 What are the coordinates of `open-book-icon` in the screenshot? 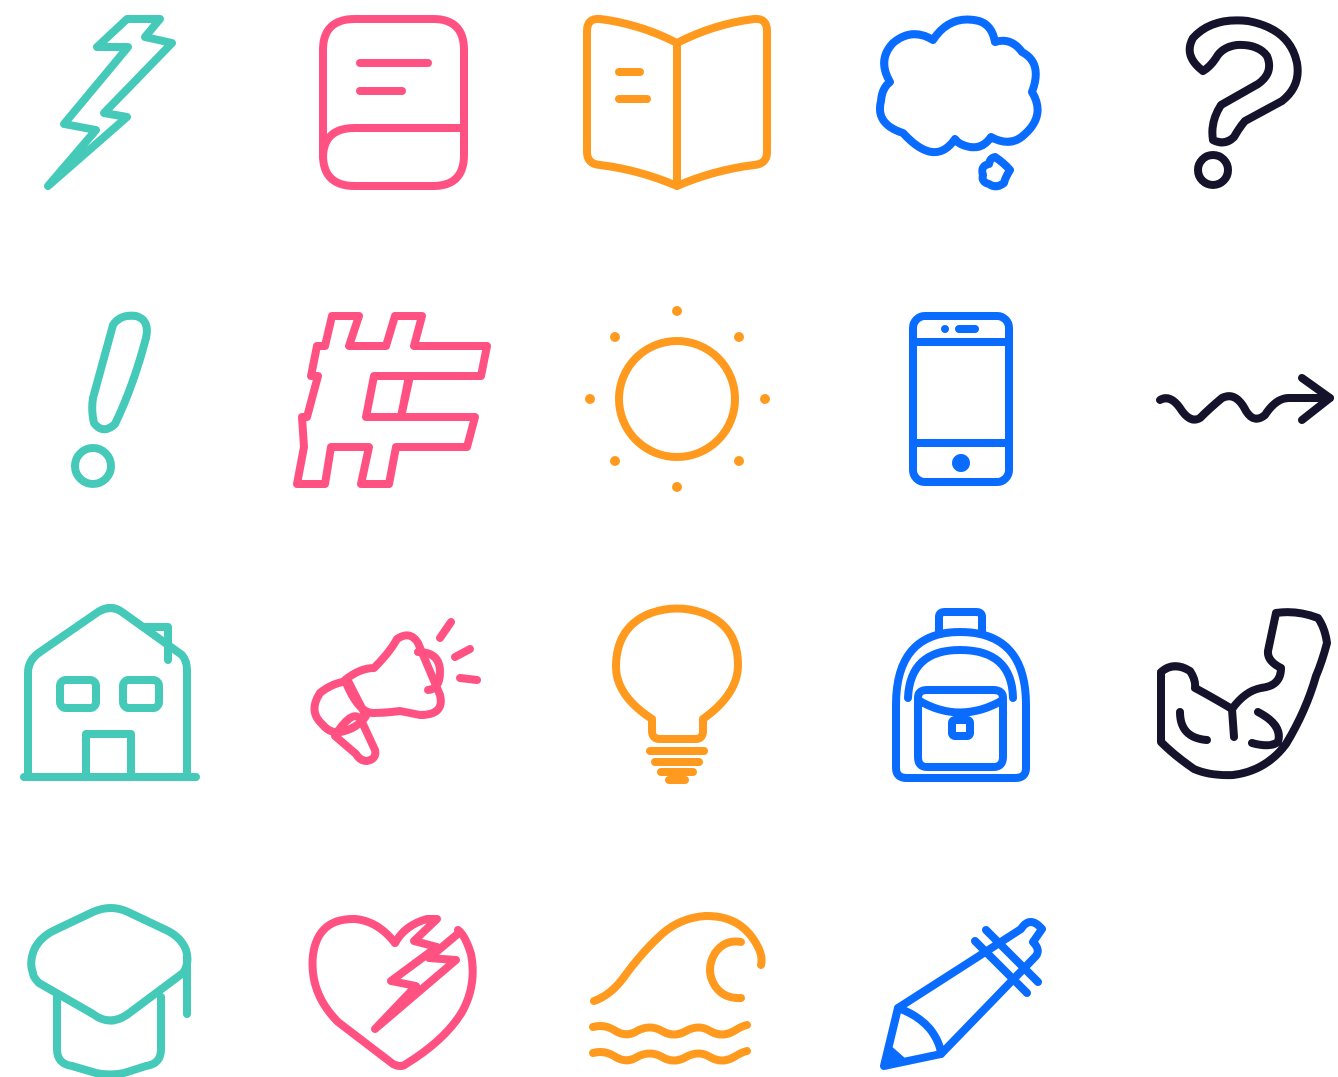 It's located at (678, 104).